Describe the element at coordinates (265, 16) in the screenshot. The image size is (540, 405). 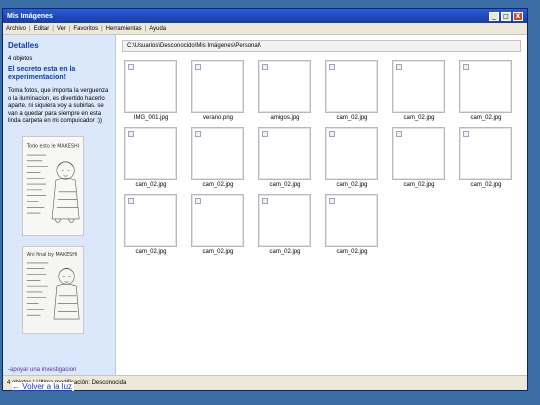
I see `title-bar: Mis Imágenes _ □ X` at that location.